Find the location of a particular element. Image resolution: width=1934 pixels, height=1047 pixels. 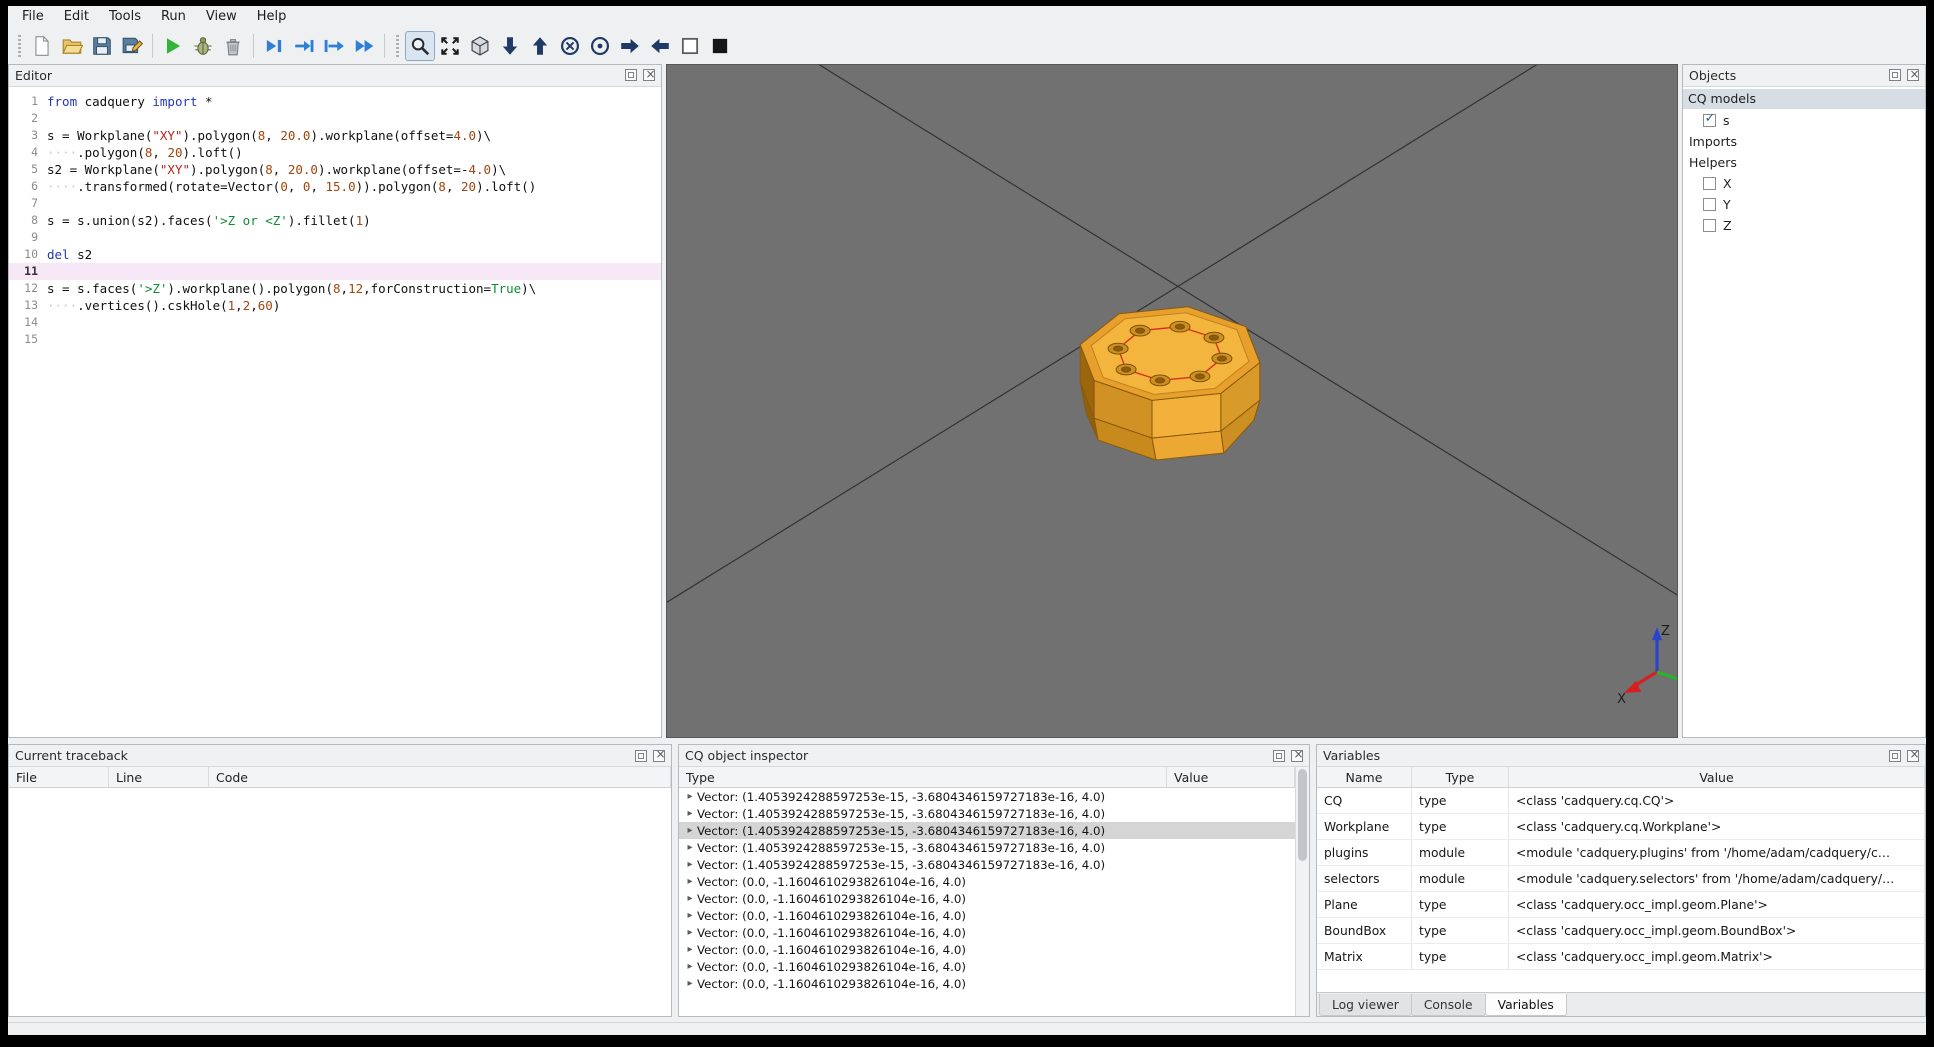

column-header-code: Code is located at coordinates (440, 777).